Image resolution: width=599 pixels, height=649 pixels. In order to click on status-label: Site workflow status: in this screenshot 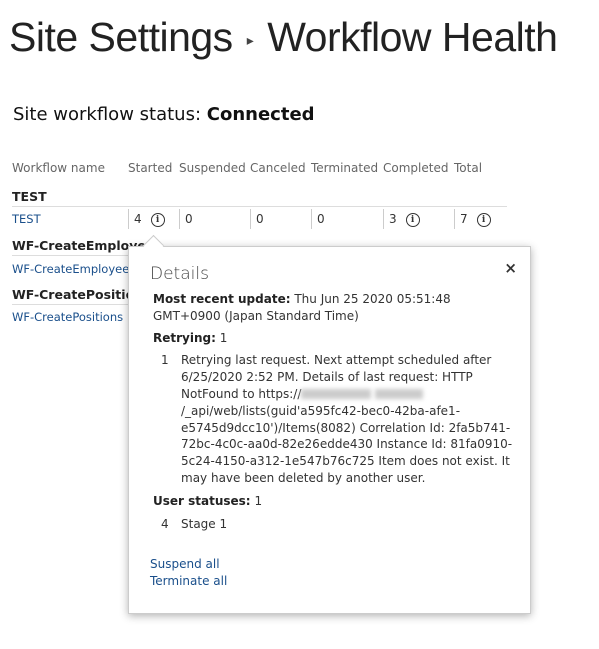, I will do `click(107, 114)`.